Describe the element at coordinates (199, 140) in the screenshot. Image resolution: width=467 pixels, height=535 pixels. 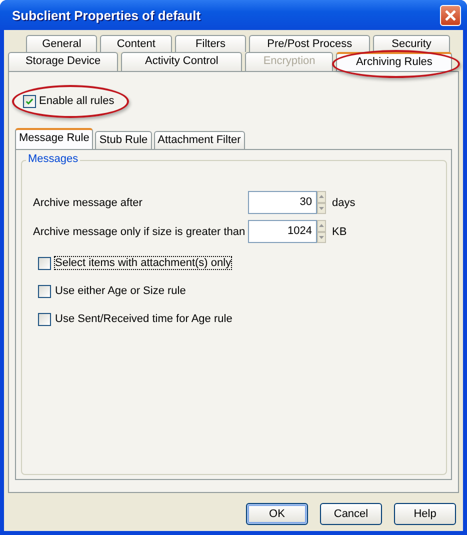
I see `tab: Attachment Filter` at that location.